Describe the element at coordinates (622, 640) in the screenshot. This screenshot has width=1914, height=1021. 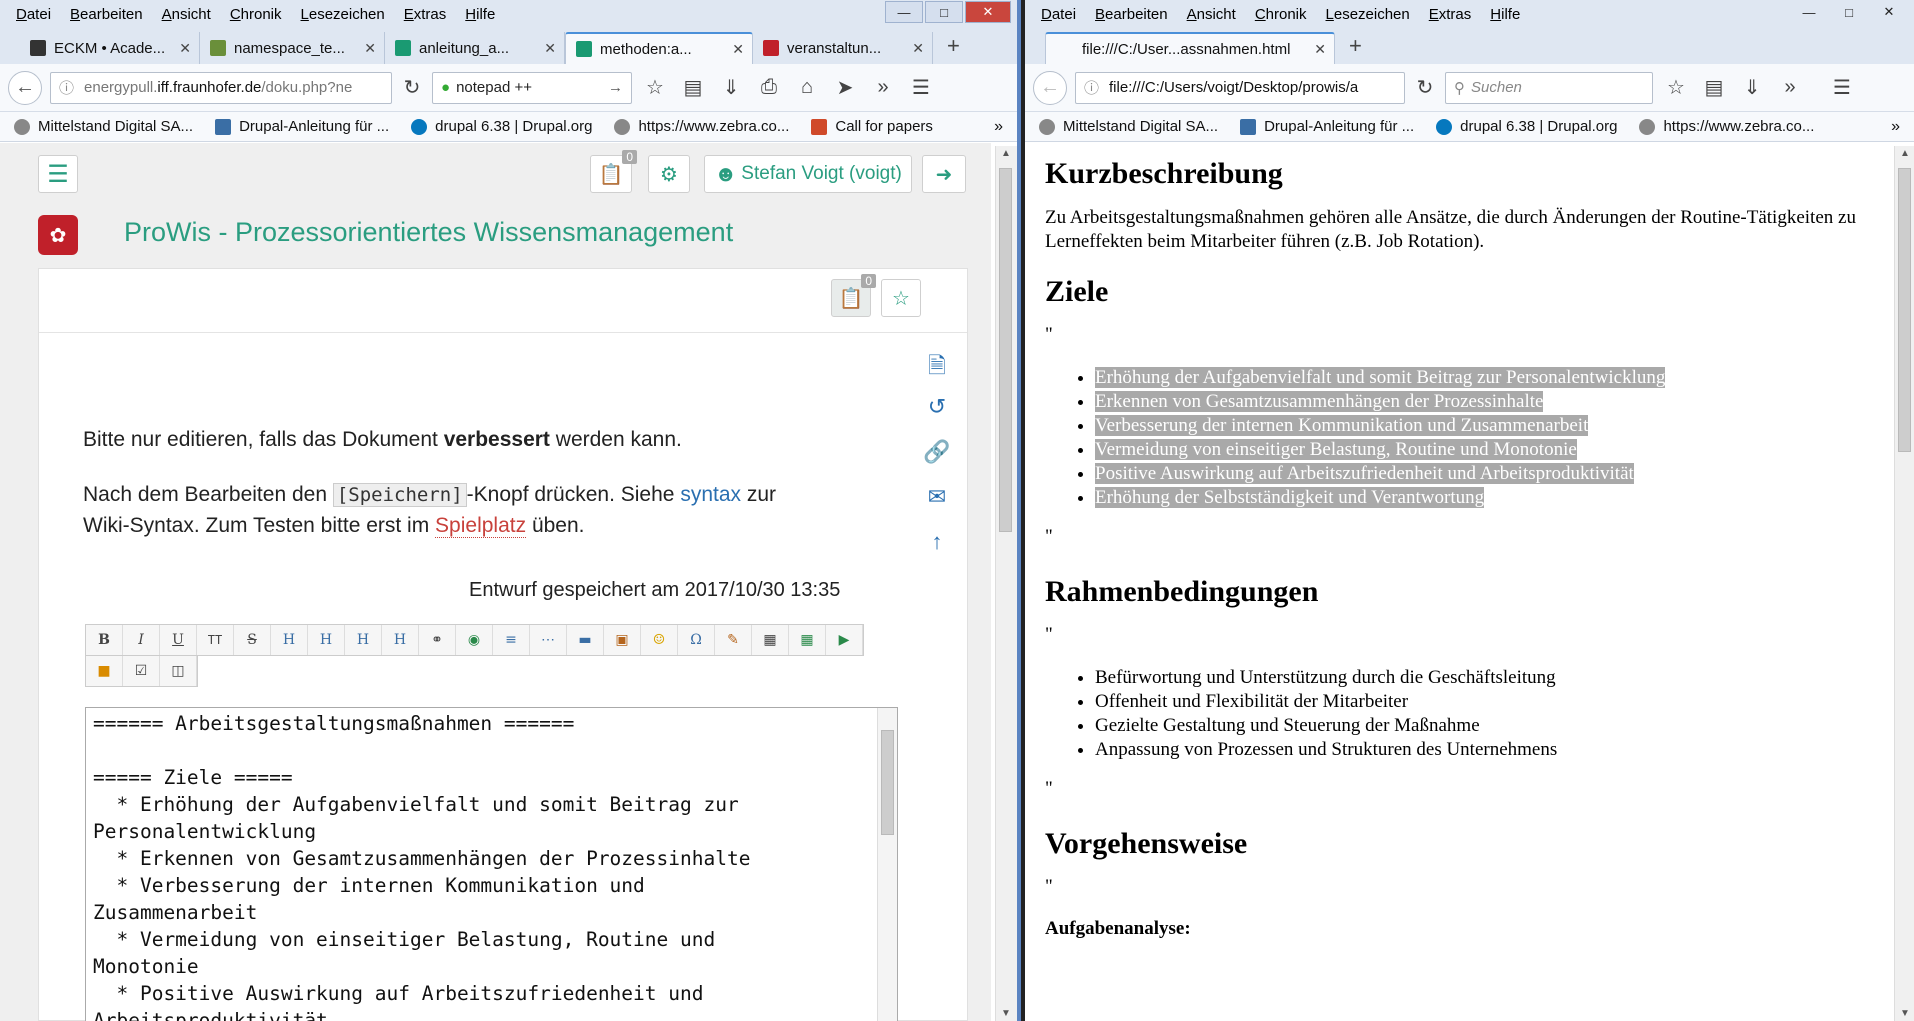
I see `image-icon: ▣` at that location.